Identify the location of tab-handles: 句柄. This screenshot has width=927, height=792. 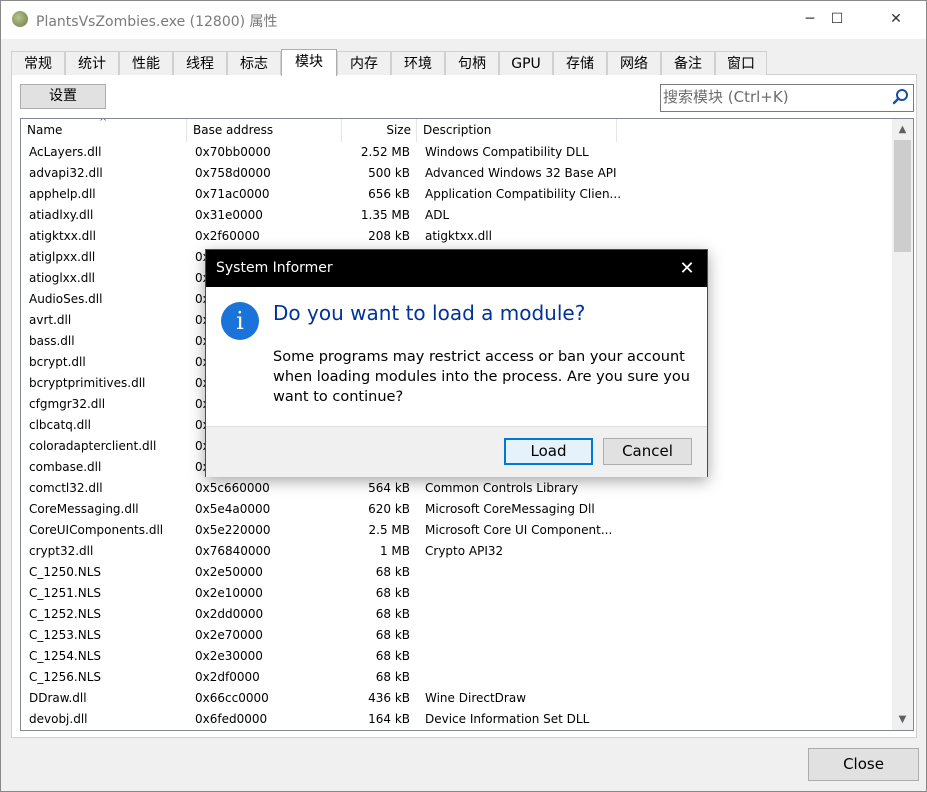
(472, 63).